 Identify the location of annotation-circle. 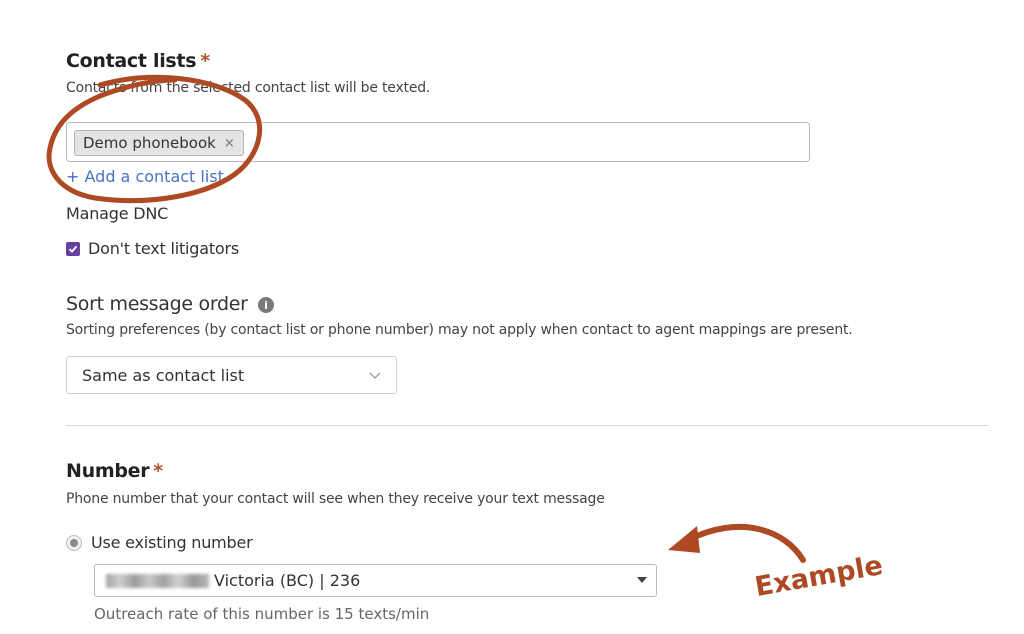
(154, 139).